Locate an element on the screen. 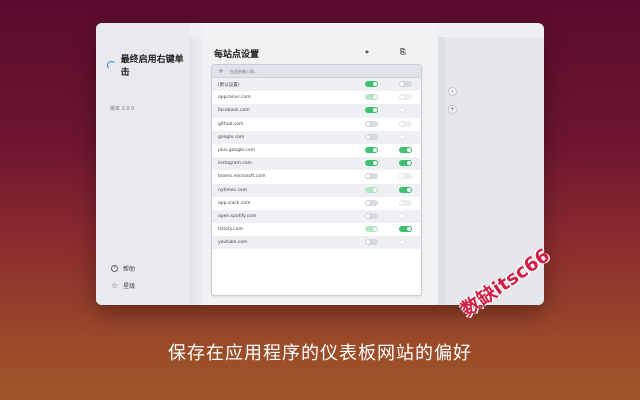 Image resolution: width=640 pixels, height=400 pixels. site-row: app.slack.com is located at coordinates (316, 203).